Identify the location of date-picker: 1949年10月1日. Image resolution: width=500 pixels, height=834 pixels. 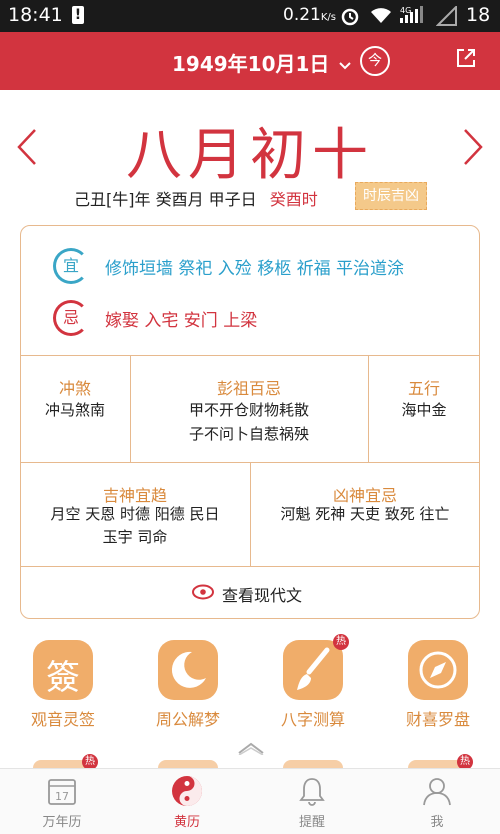
(262, 62).